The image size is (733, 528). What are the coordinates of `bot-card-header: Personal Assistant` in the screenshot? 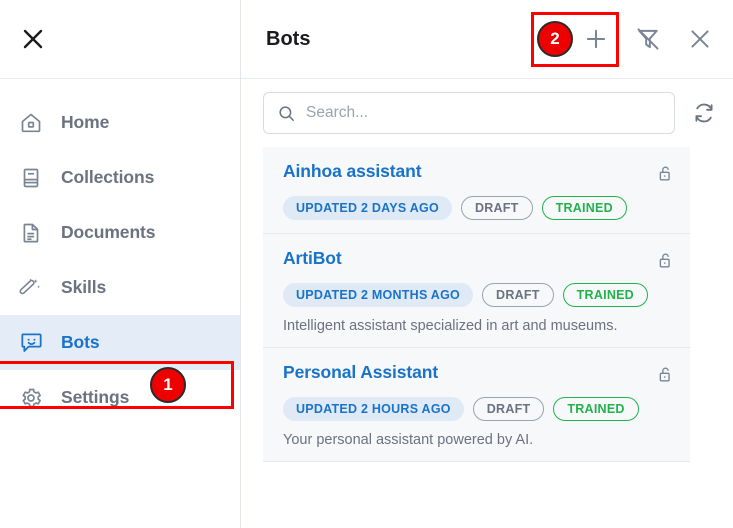 It's located at (479, 373).